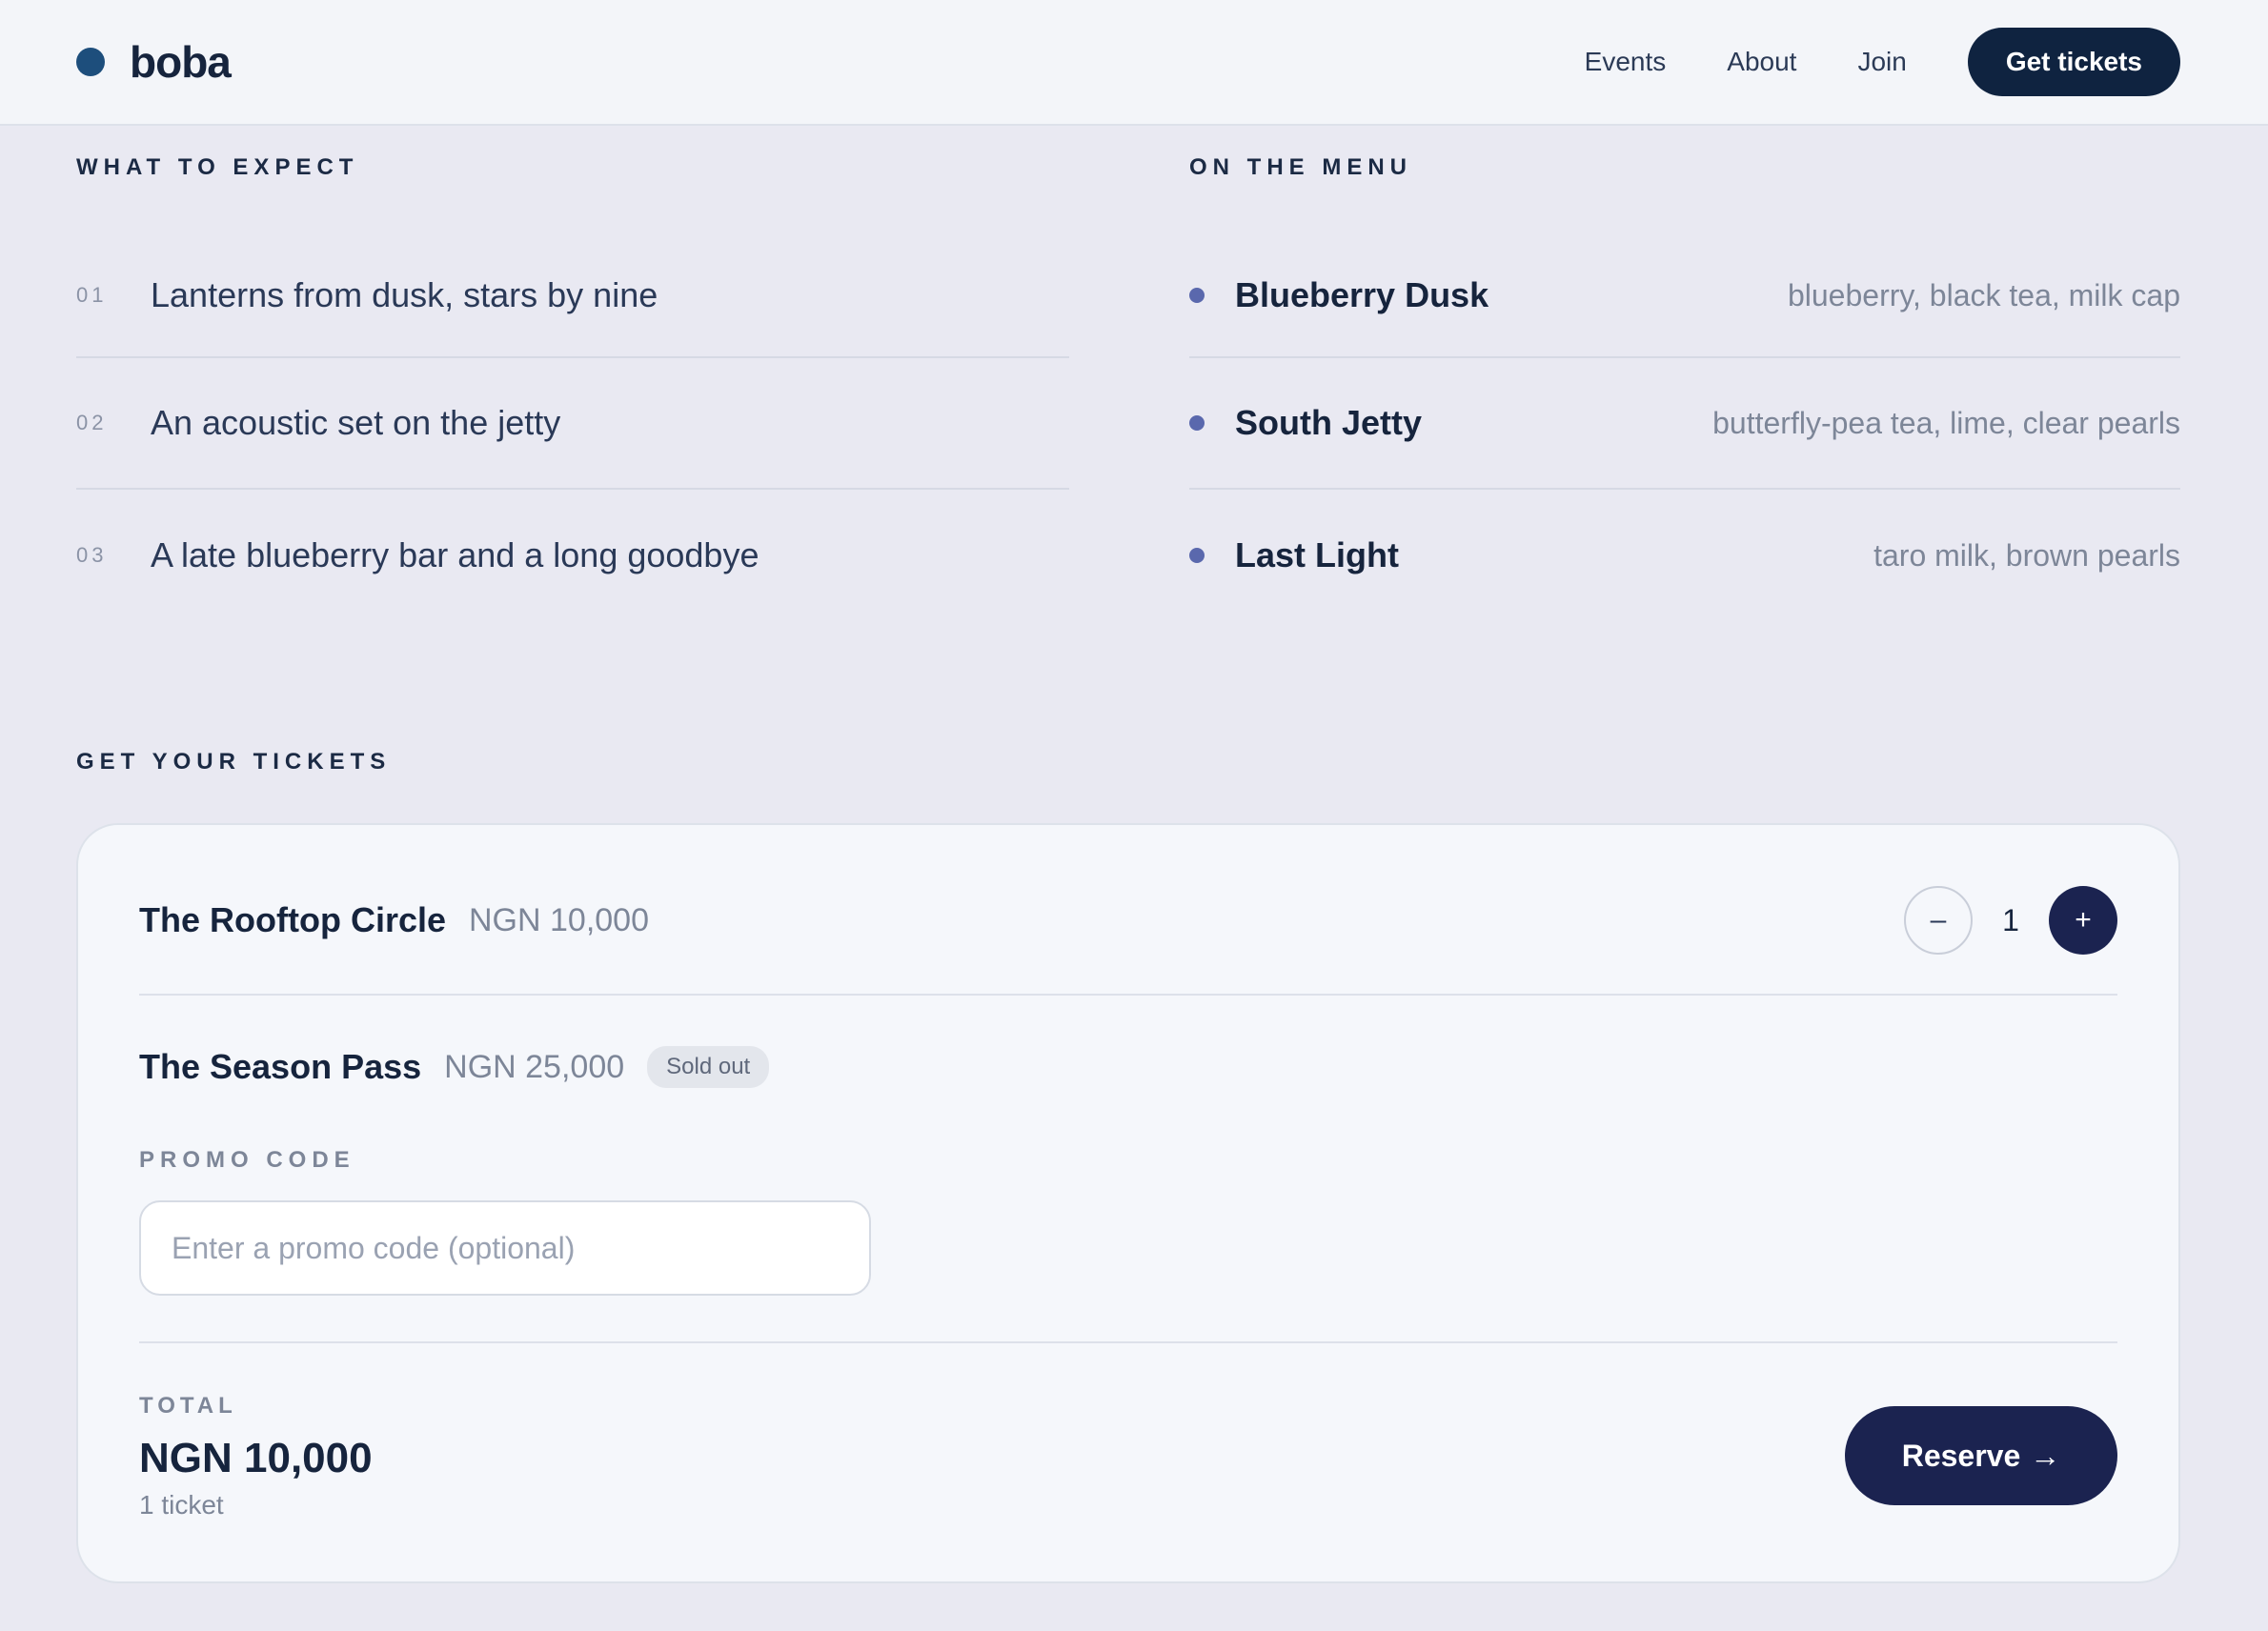 Image resolution: width=2268 pixels, height=1631 pixels. Describe the element at coordinates (1961, 1455) in the screenshot. I see `reserve-button-label: Reserve` at that location.